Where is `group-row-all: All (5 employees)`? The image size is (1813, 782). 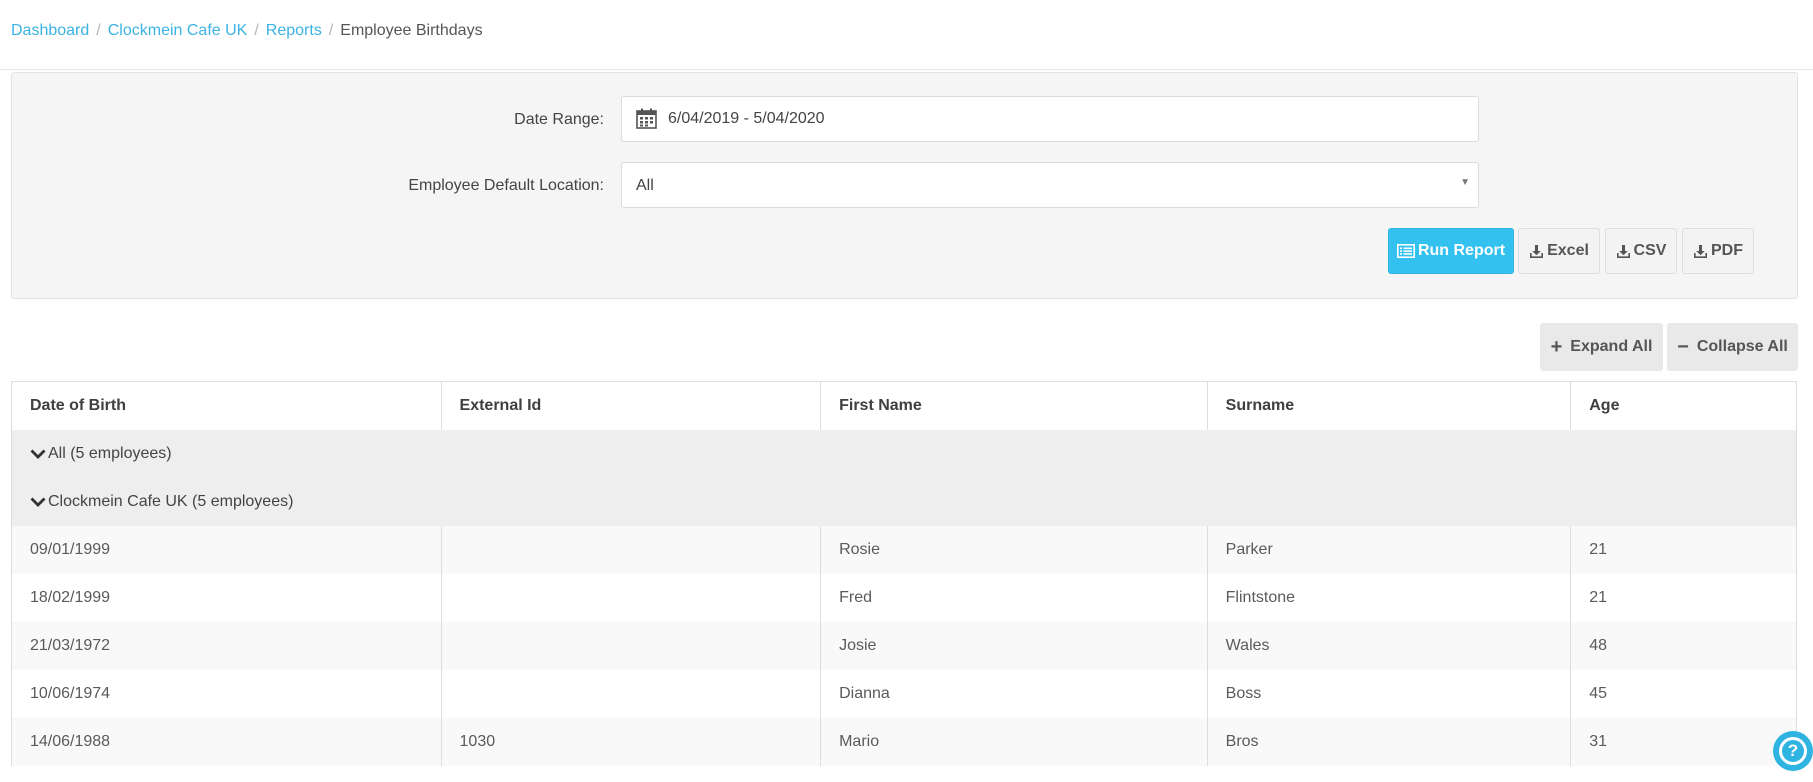
group-row-all: All (5 employees) is located at coordinates (904, 454).